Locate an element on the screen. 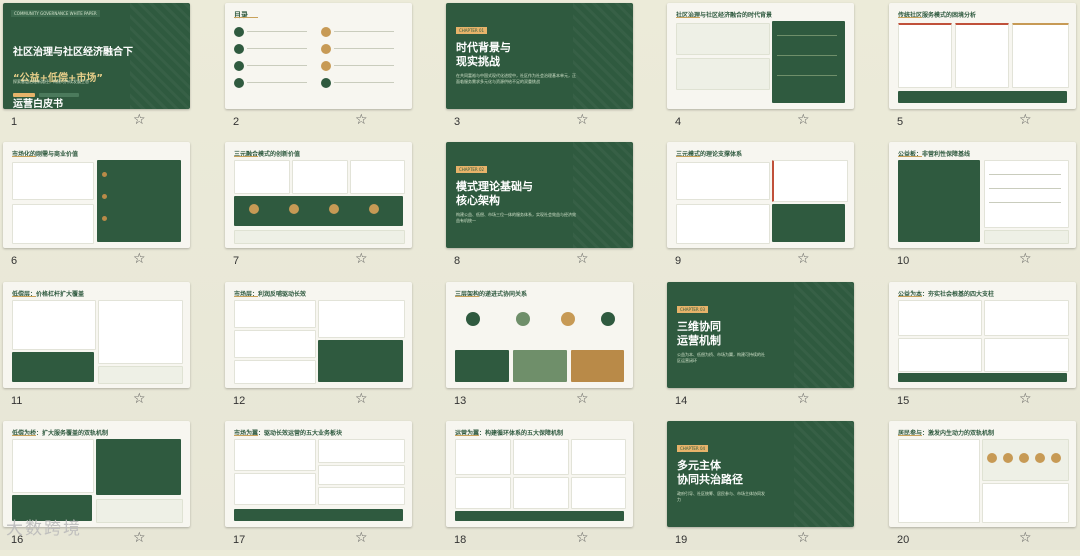 The height and width of the screenshot is (556, 1080). slide-cell: 公益板：非营利性保障基线 10 ☆ is located at coordinates (982, 209).